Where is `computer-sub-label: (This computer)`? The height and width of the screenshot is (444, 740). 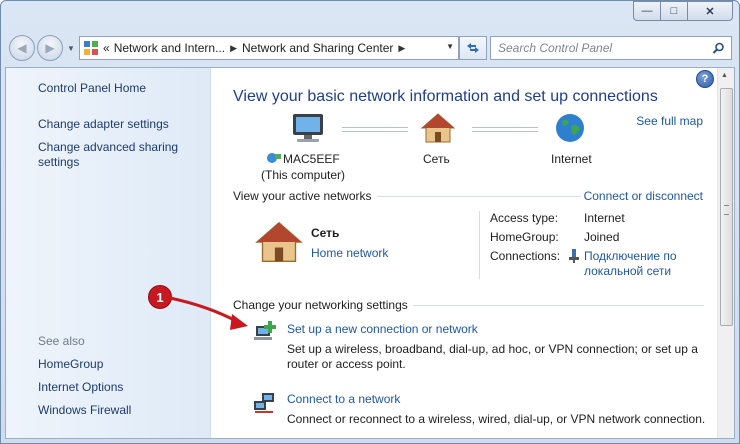 computer-sub-label: (This computer) is located at coordinates (303, 175).